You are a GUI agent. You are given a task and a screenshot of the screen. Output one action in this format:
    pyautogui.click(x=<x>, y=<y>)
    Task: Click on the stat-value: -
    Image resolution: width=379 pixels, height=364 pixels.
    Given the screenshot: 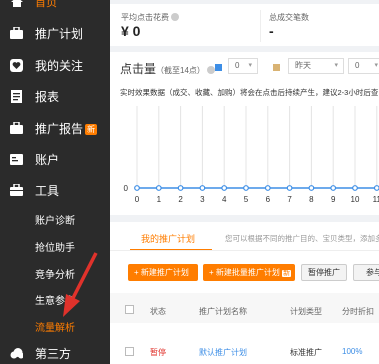 What is the action you would take?
    pyautogui.click(x=271, y=31)
    